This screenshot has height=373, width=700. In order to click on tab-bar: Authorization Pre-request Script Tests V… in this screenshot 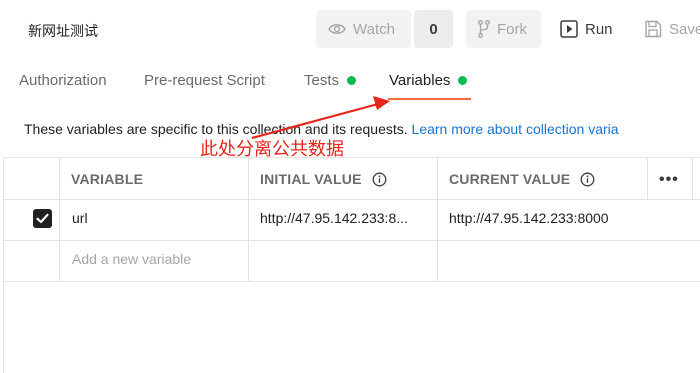, I will do `click(350, 81)`.